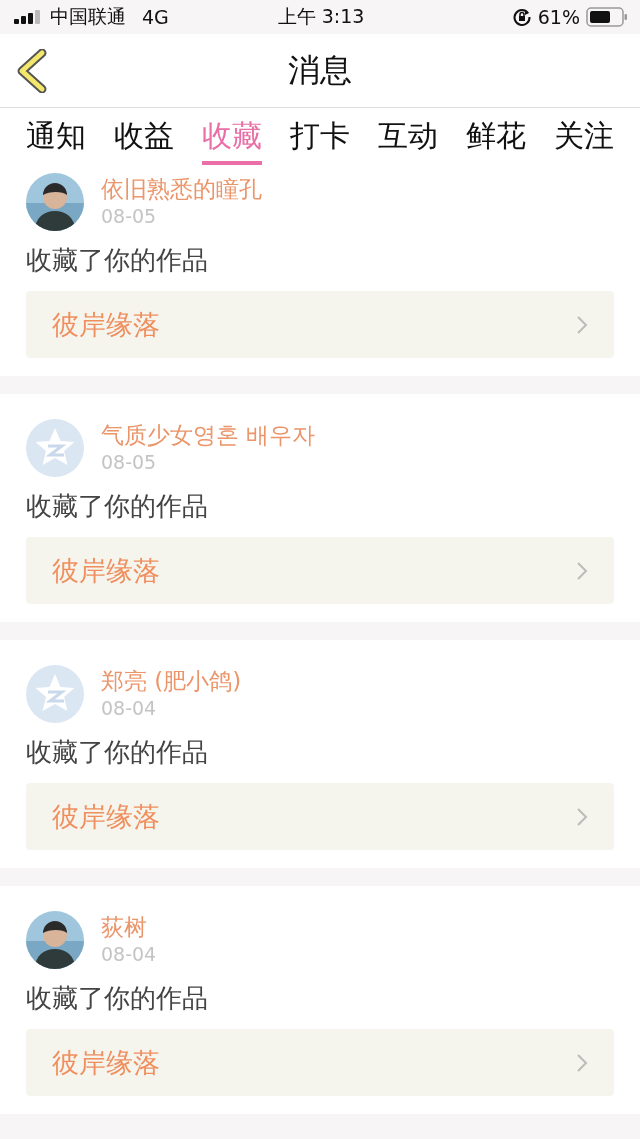  I want to click on tab: 打卡, so click(320, 136).